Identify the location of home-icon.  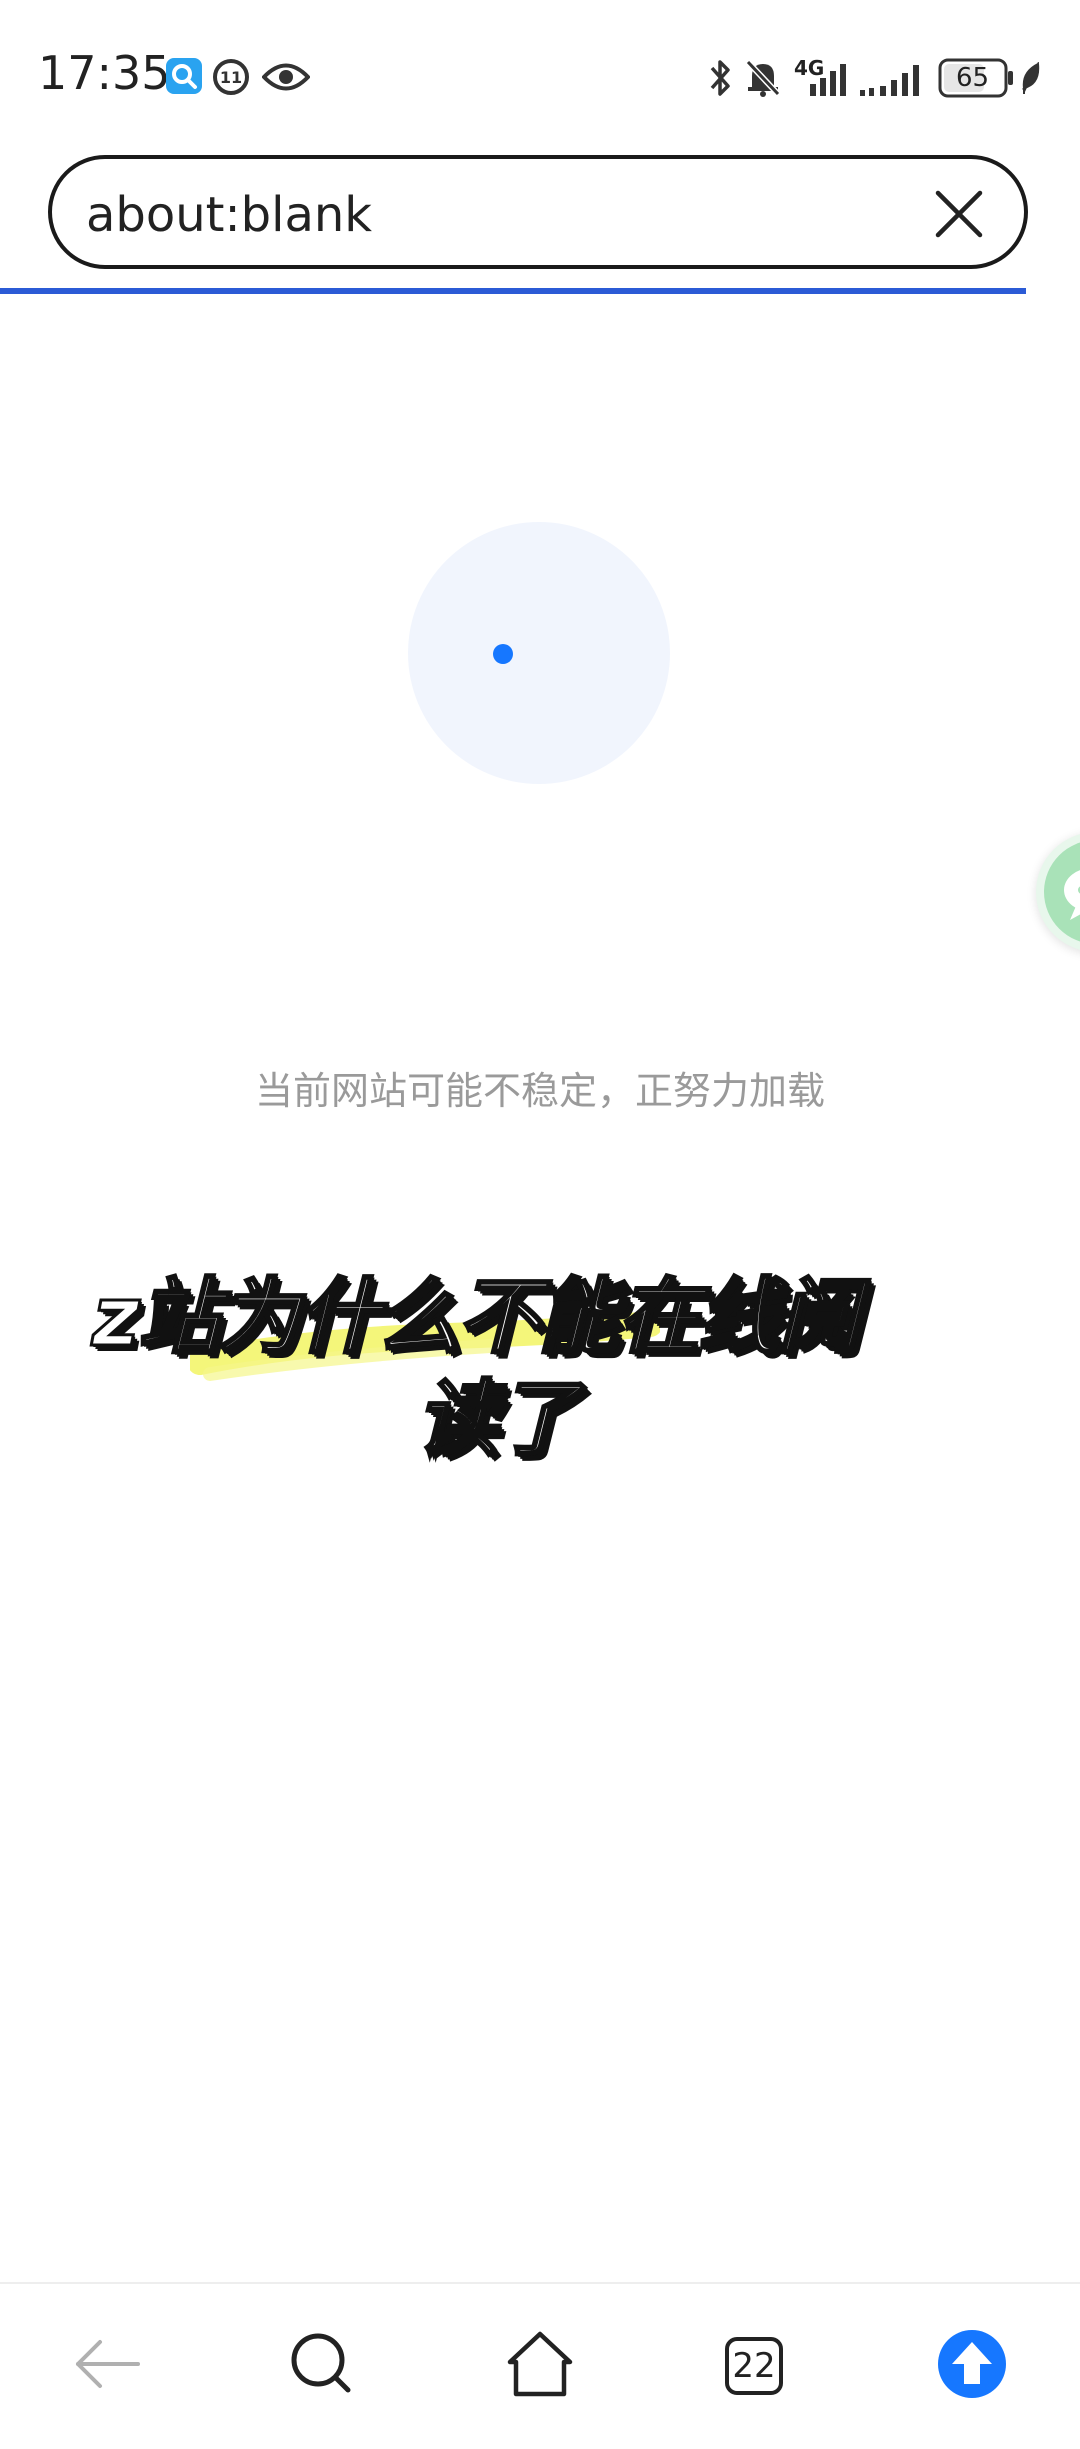
(540, 2364).